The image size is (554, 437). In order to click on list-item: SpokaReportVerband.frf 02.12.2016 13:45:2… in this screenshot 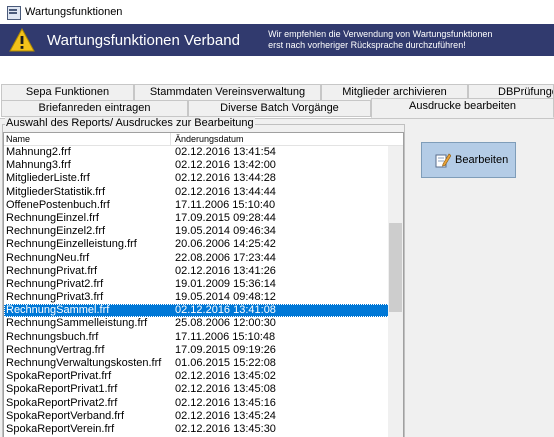, I will do `click(197, 416)`.